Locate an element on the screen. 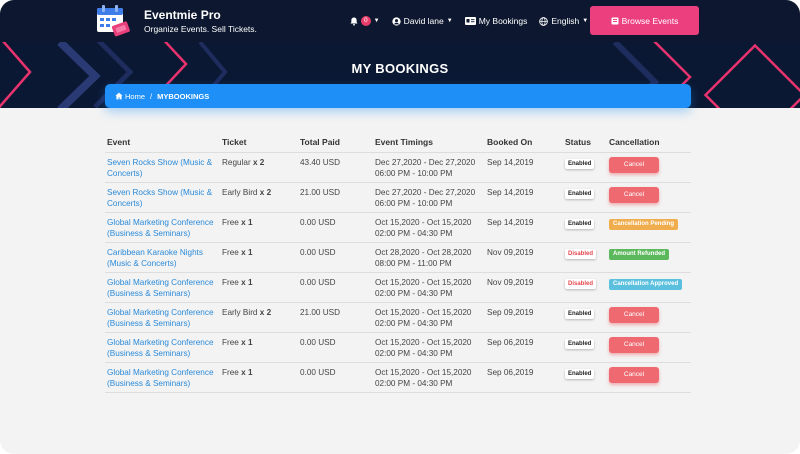  my-bookings-link: My Bookings is located at coordinates (495, 21).